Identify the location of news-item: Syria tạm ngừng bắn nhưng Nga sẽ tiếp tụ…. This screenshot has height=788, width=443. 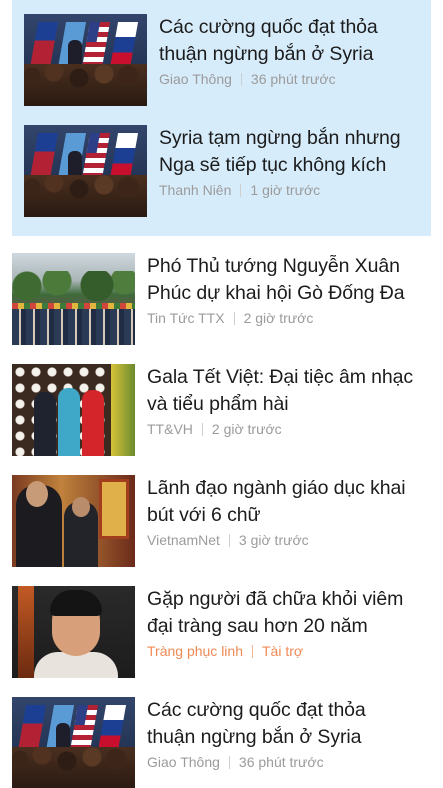
(226, 171).